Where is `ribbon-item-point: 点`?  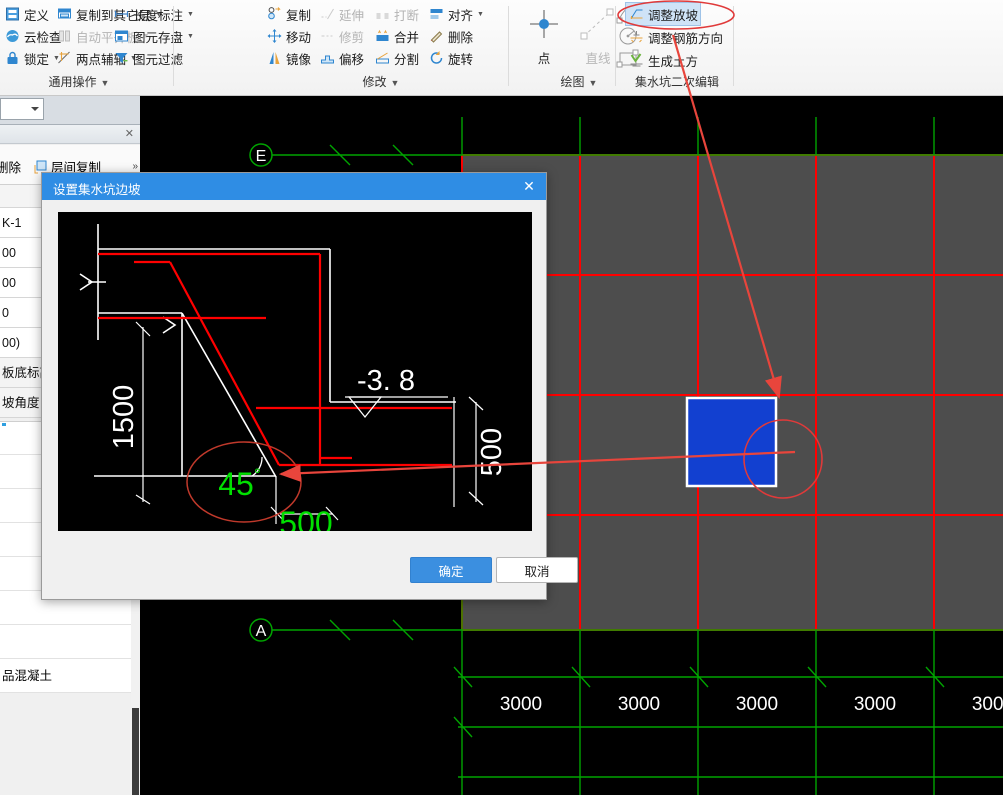
ribbon-item-point: 点 is located at coordinates (544, 35).